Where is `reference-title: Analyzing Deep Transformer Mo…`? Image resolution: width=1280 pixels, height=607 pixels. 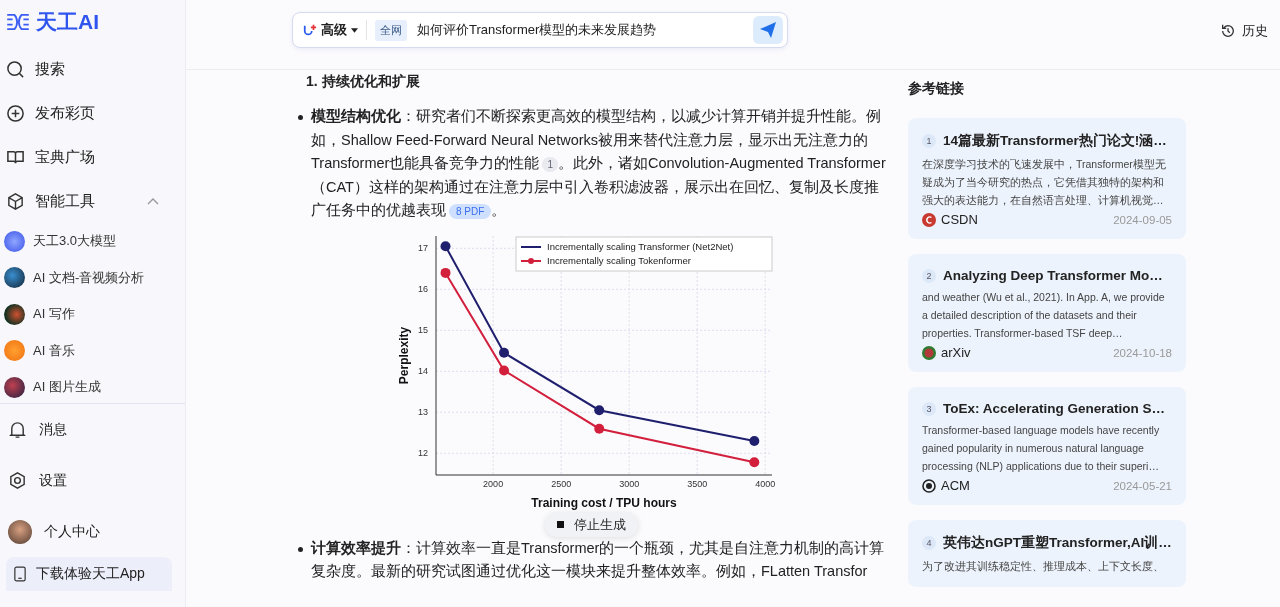 reference-title: Analyzing Deep Transformer Mo… is located at coordinates (1053, 275).